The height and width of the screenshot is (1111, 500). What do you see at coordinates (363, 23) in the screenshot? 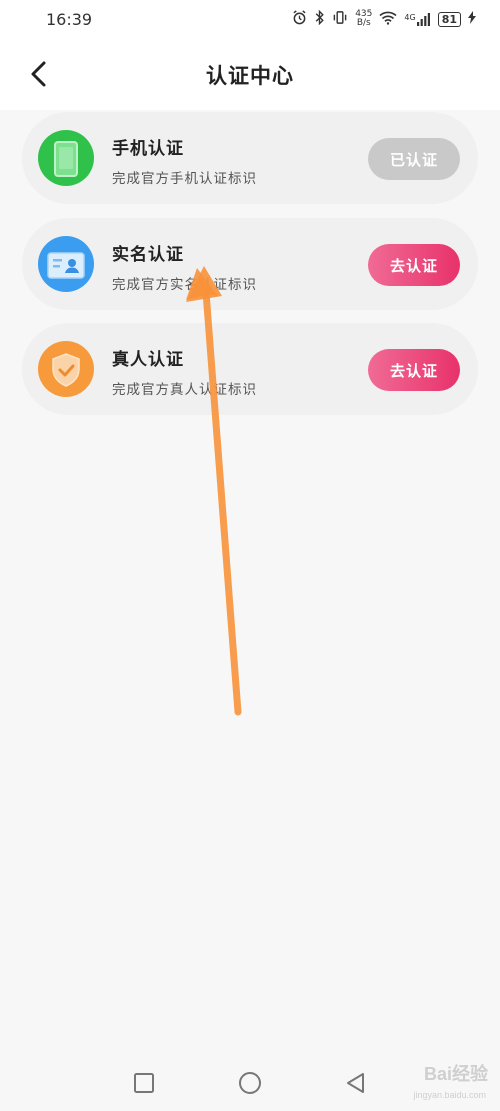
I see `network-speed-unit: B/s` at bounding box center [363, 23].